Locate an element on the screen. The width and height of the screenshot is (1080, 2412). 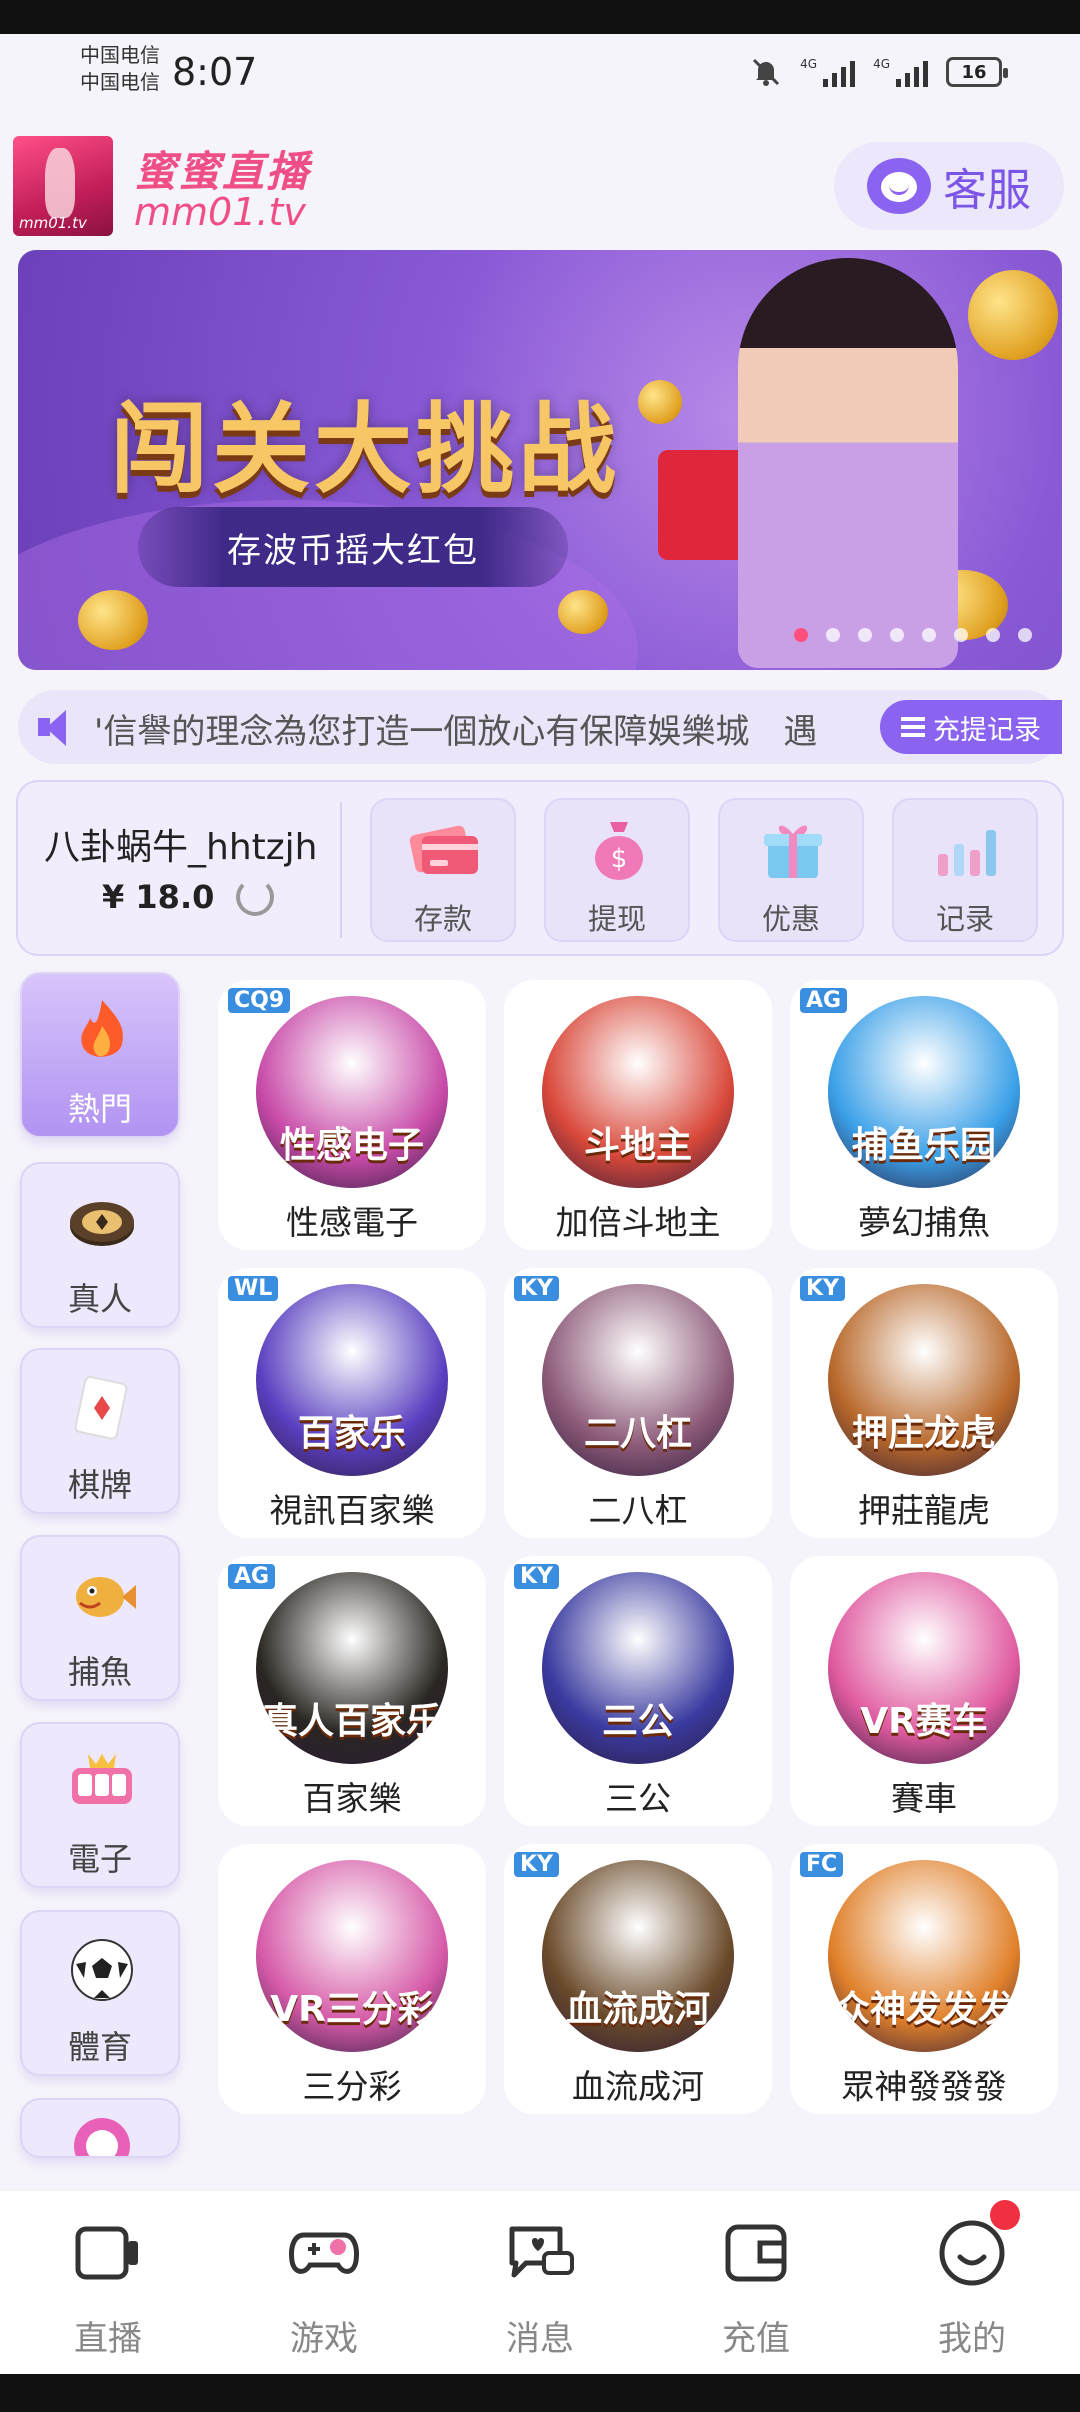
logo-caption: mm01.tv is located at coordinates (53, 223).